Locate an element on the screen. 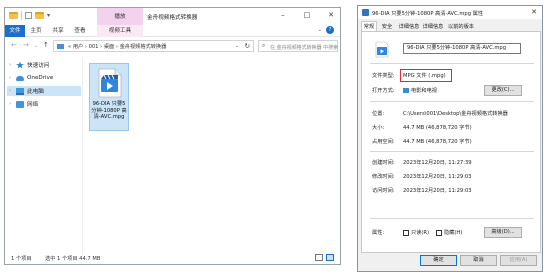  nav-item-label: OneDrive is located at coordinates (40, 78).